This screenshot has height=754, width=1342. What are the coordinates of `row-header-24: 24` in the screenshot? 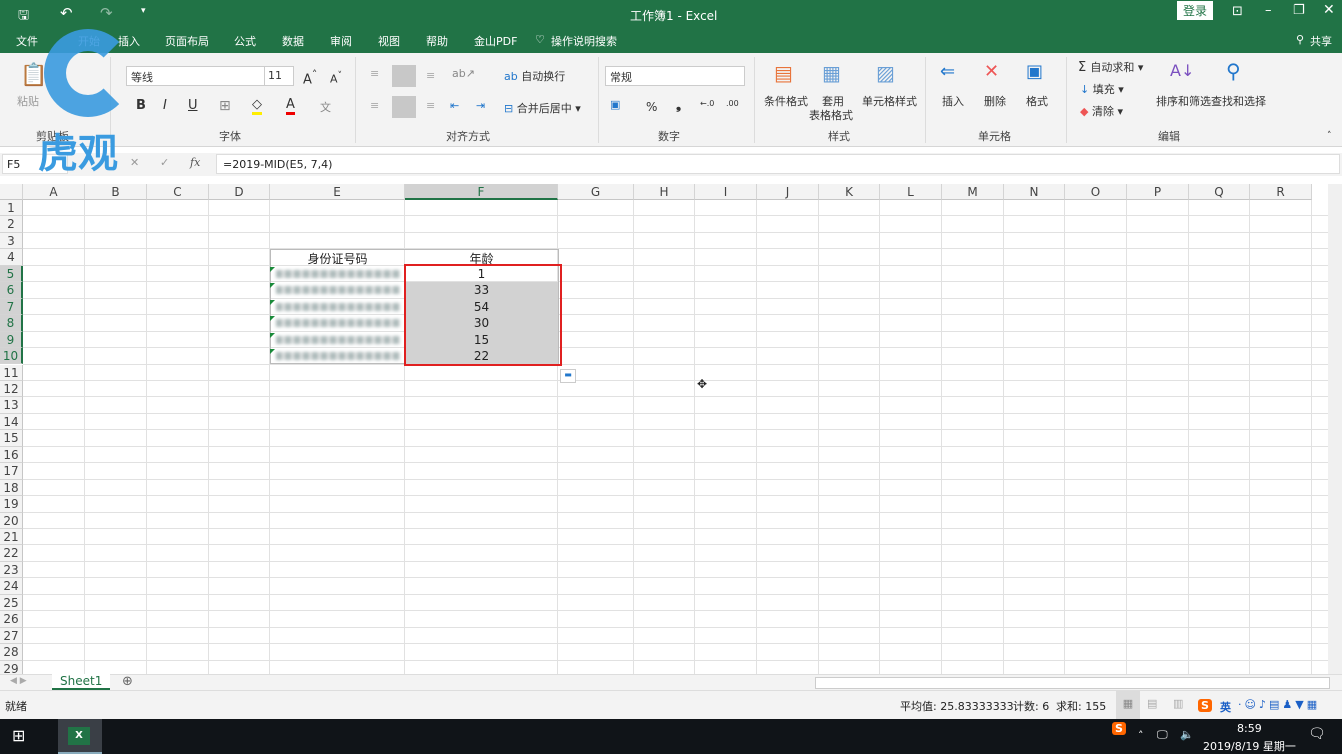 It's located at (11, 586).